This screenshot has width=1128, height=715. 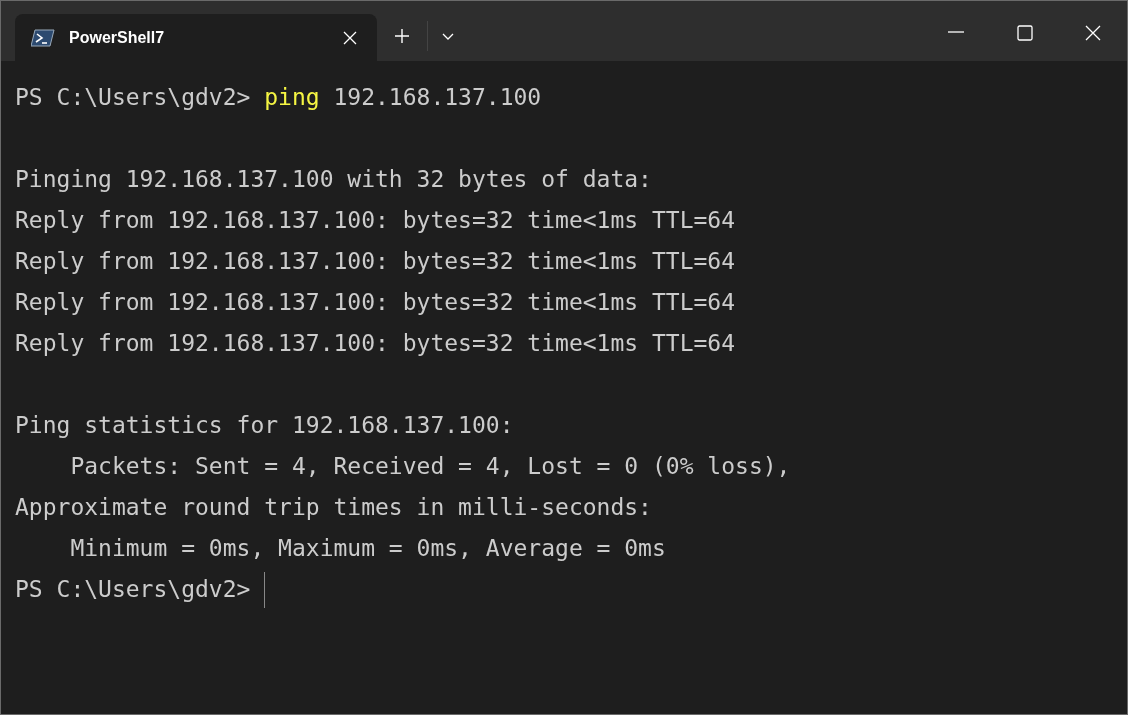 I want to click on plus-icon, so click(x=402, y=36).